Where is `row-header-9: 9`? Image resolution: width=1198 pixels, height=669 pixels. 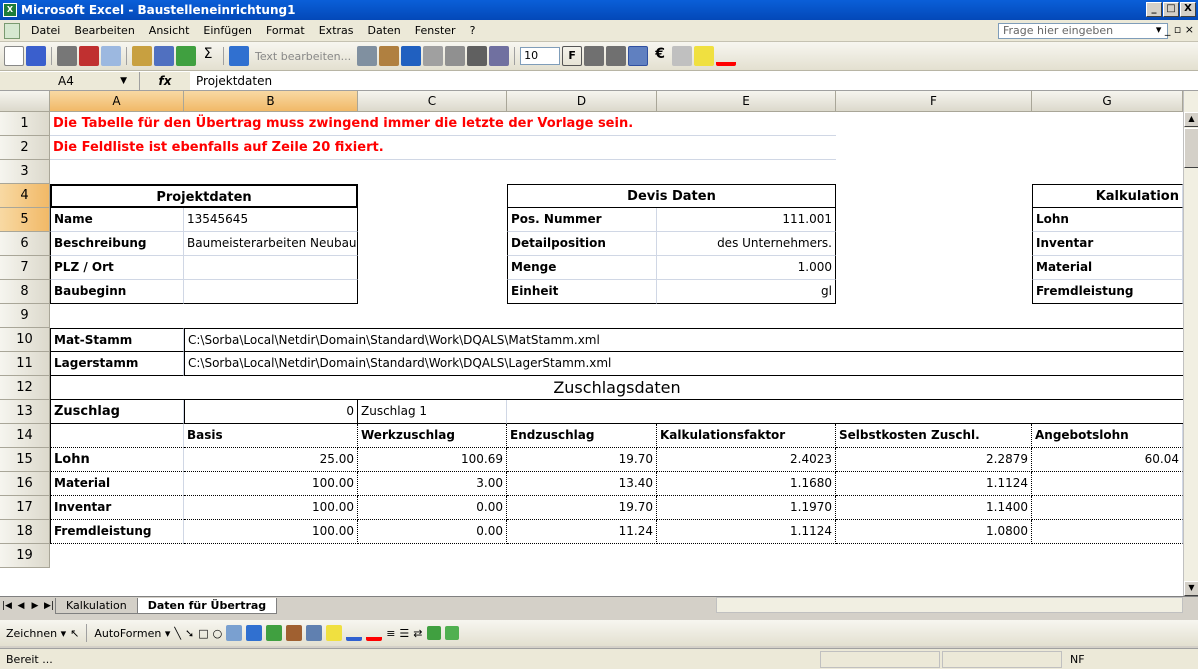 row-header-9: 9 is located at coordinates (25, 316).